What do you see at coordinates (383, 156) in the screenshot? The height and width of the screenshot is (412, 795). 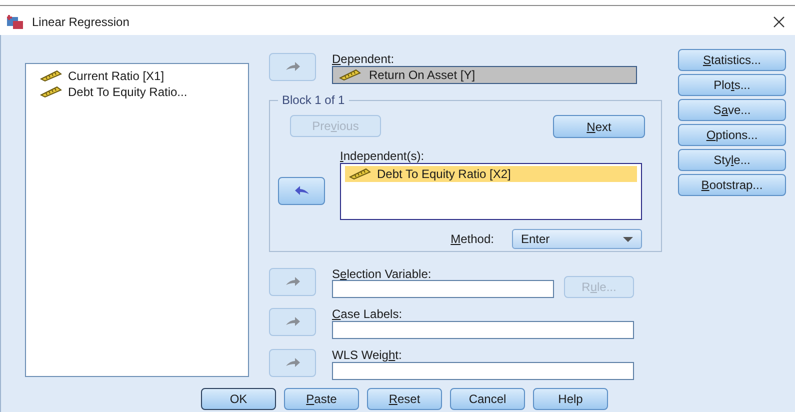 I see `independents-label: Independent(s):` at bounding box center [383, 156].